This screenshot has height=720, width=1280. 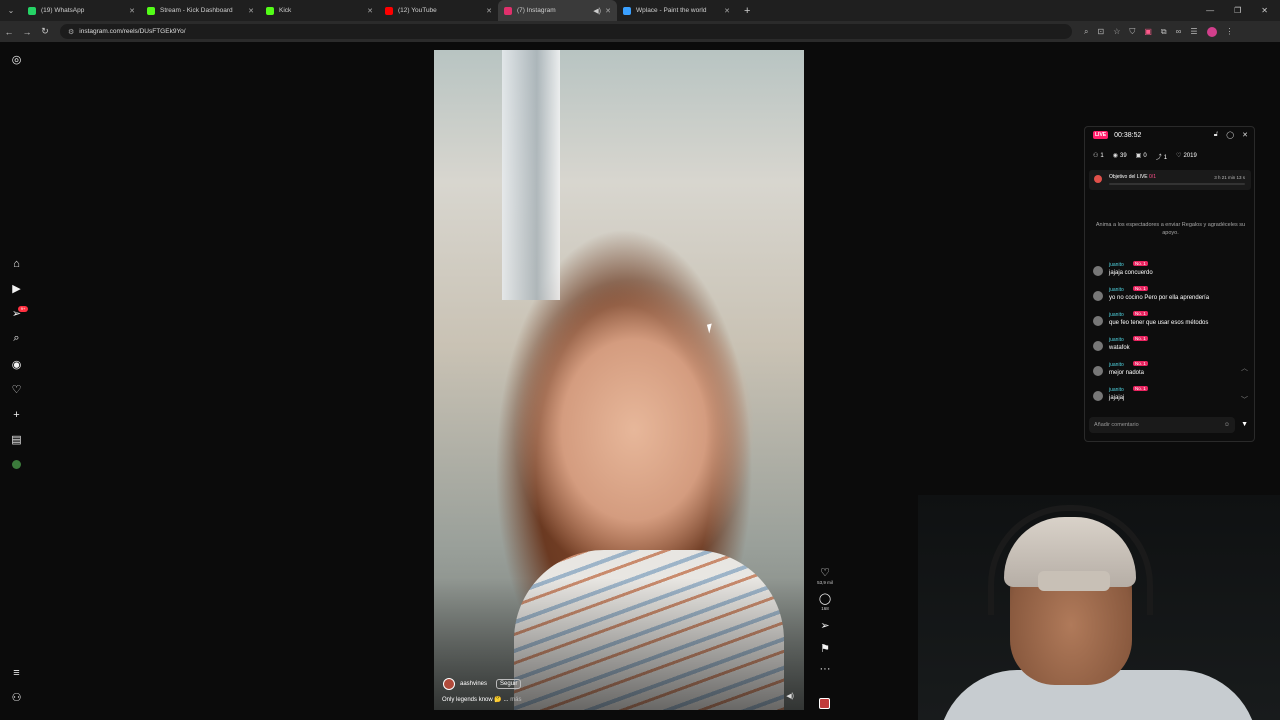 I want to click on link-icon: ∞, so click(x=1179, y=31).